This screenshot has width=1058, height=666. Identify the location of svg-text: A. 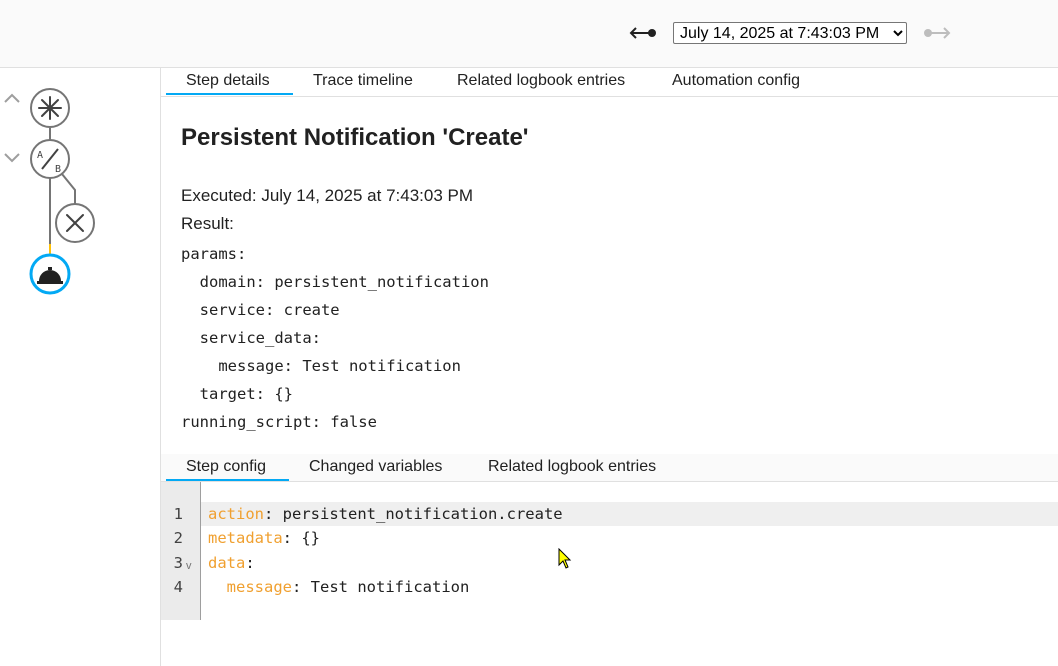
(40, 155).